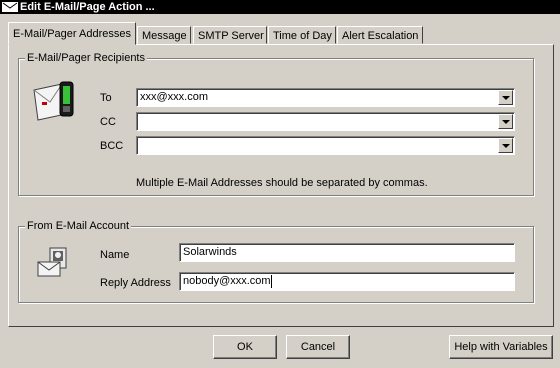 This screenshot has width=560, height=368. I want to click on to-label: To, so click(106, 98).